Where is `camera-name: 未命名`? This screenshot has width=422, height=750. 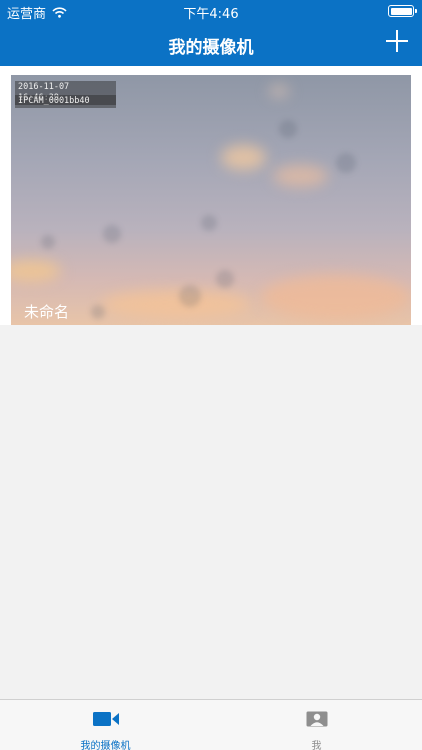 camera-name: 未命名 is located at coordinates (47, 312).